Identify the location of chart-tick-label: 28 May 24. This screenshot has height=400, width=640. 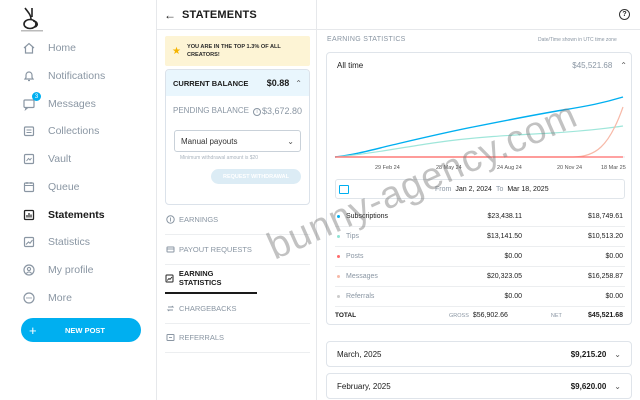
(449, 168).